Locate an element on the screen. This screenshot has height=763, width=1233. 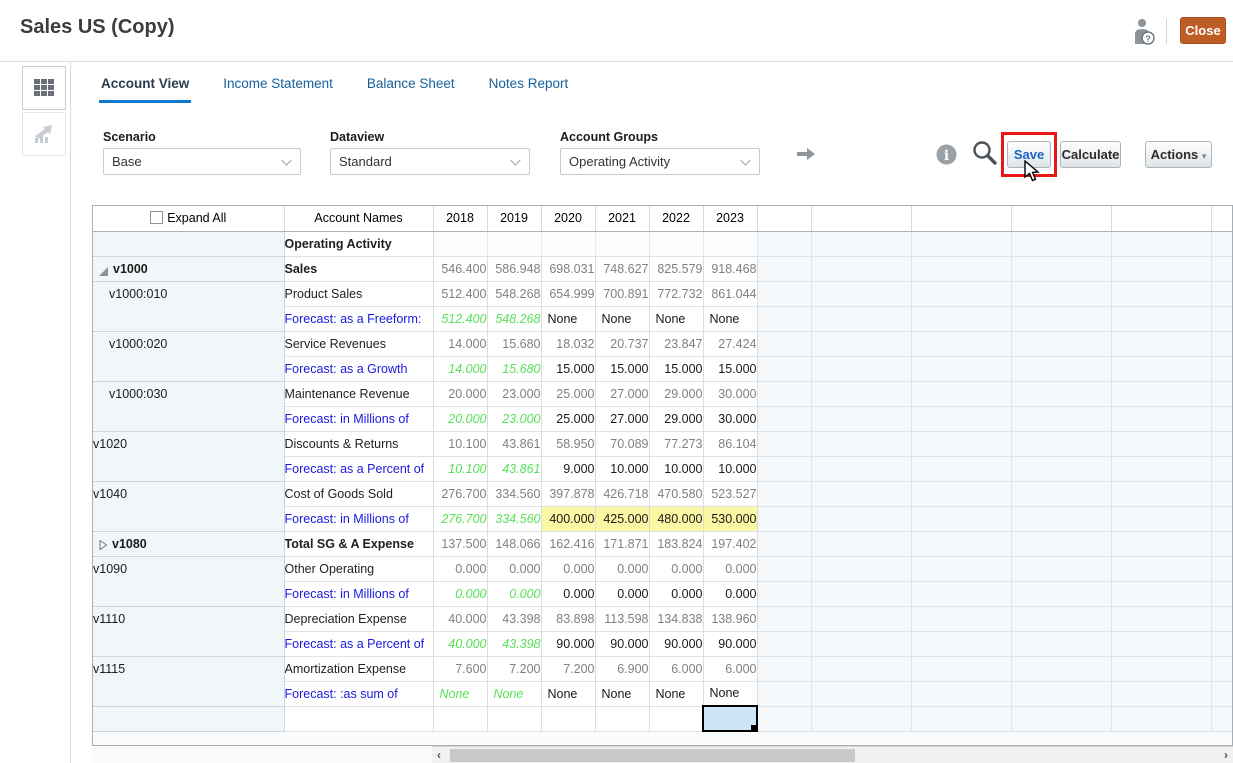
account-name-cell: Product Sales is located at coordinates (359, 294).